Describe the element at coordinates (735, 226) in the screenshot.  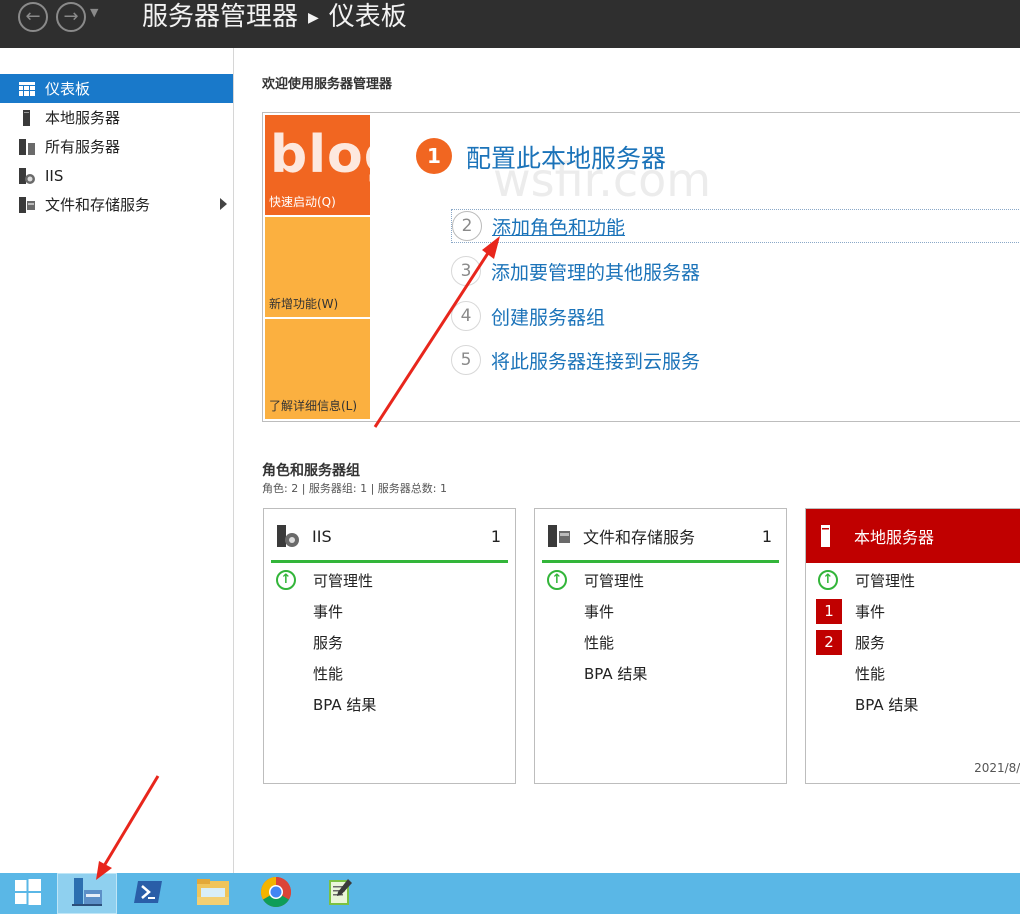
I see `step-add-roles: 2 添加角色和功能` at that location.